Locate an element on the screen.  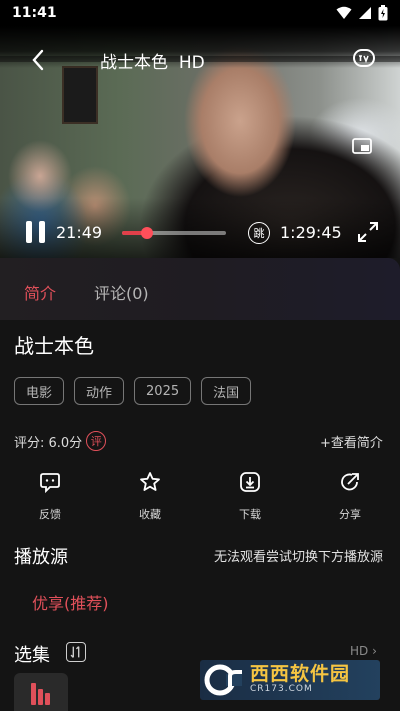
quality-selector: HD › is located at coordinates (363, 651).